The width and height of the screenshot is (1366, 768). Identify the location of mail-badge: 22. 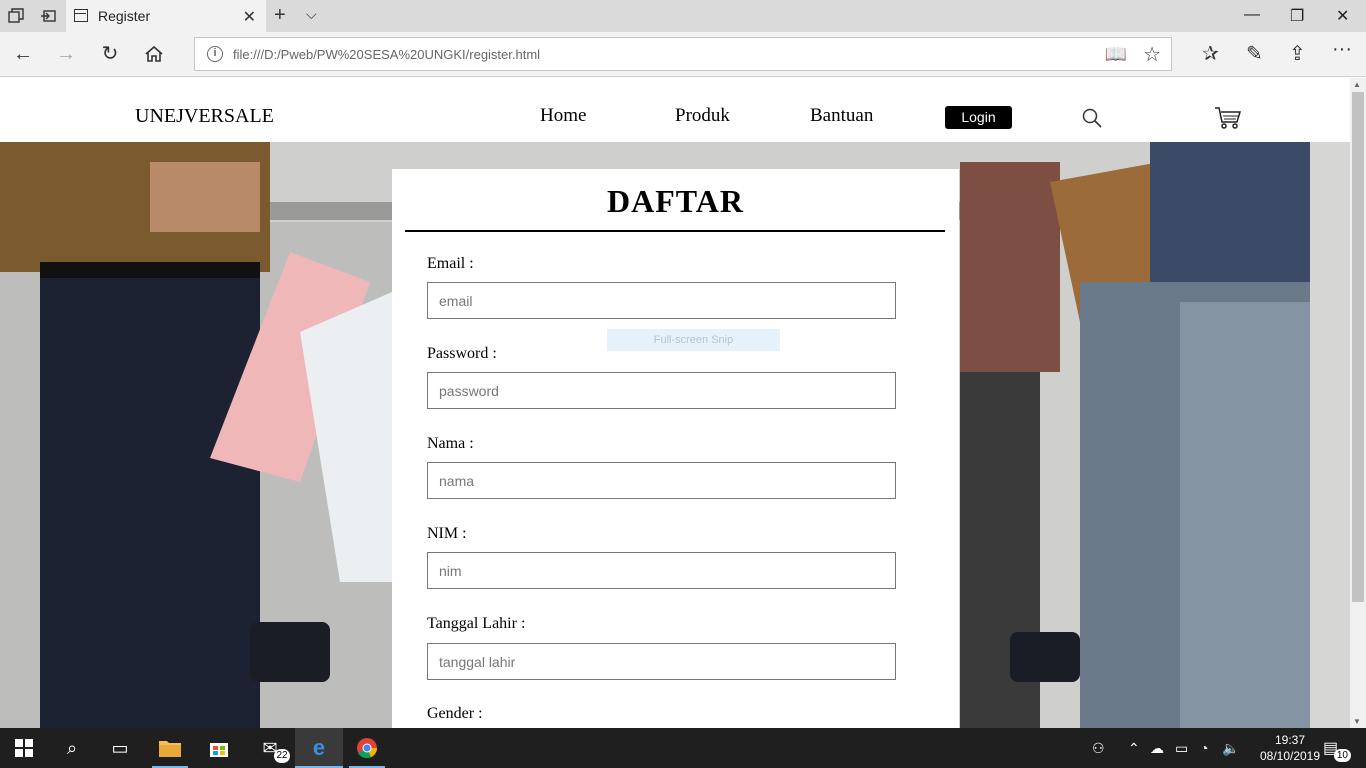
(282, 756).